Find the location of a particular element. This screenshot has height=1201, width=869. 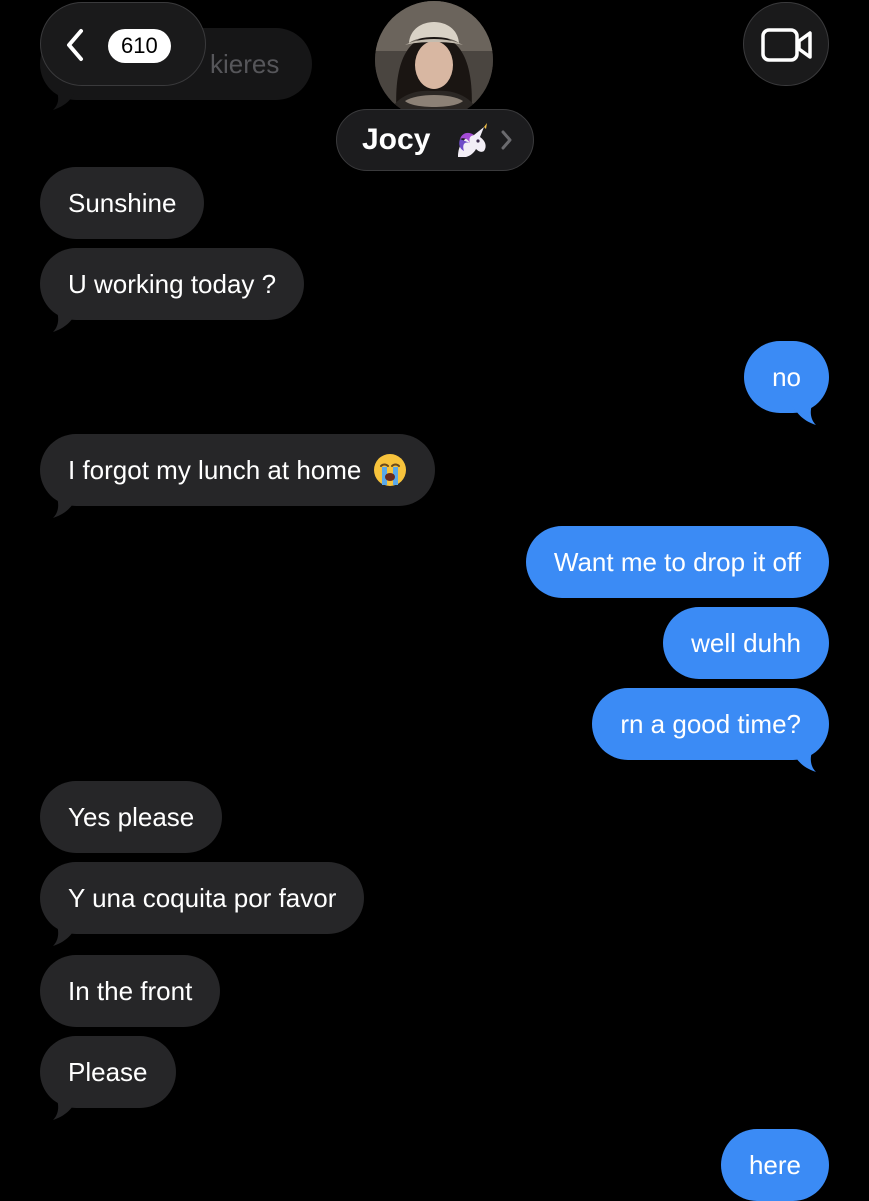

incoming-message-bubble: I forgot my lunch at home is located at coordinates (238, 470).